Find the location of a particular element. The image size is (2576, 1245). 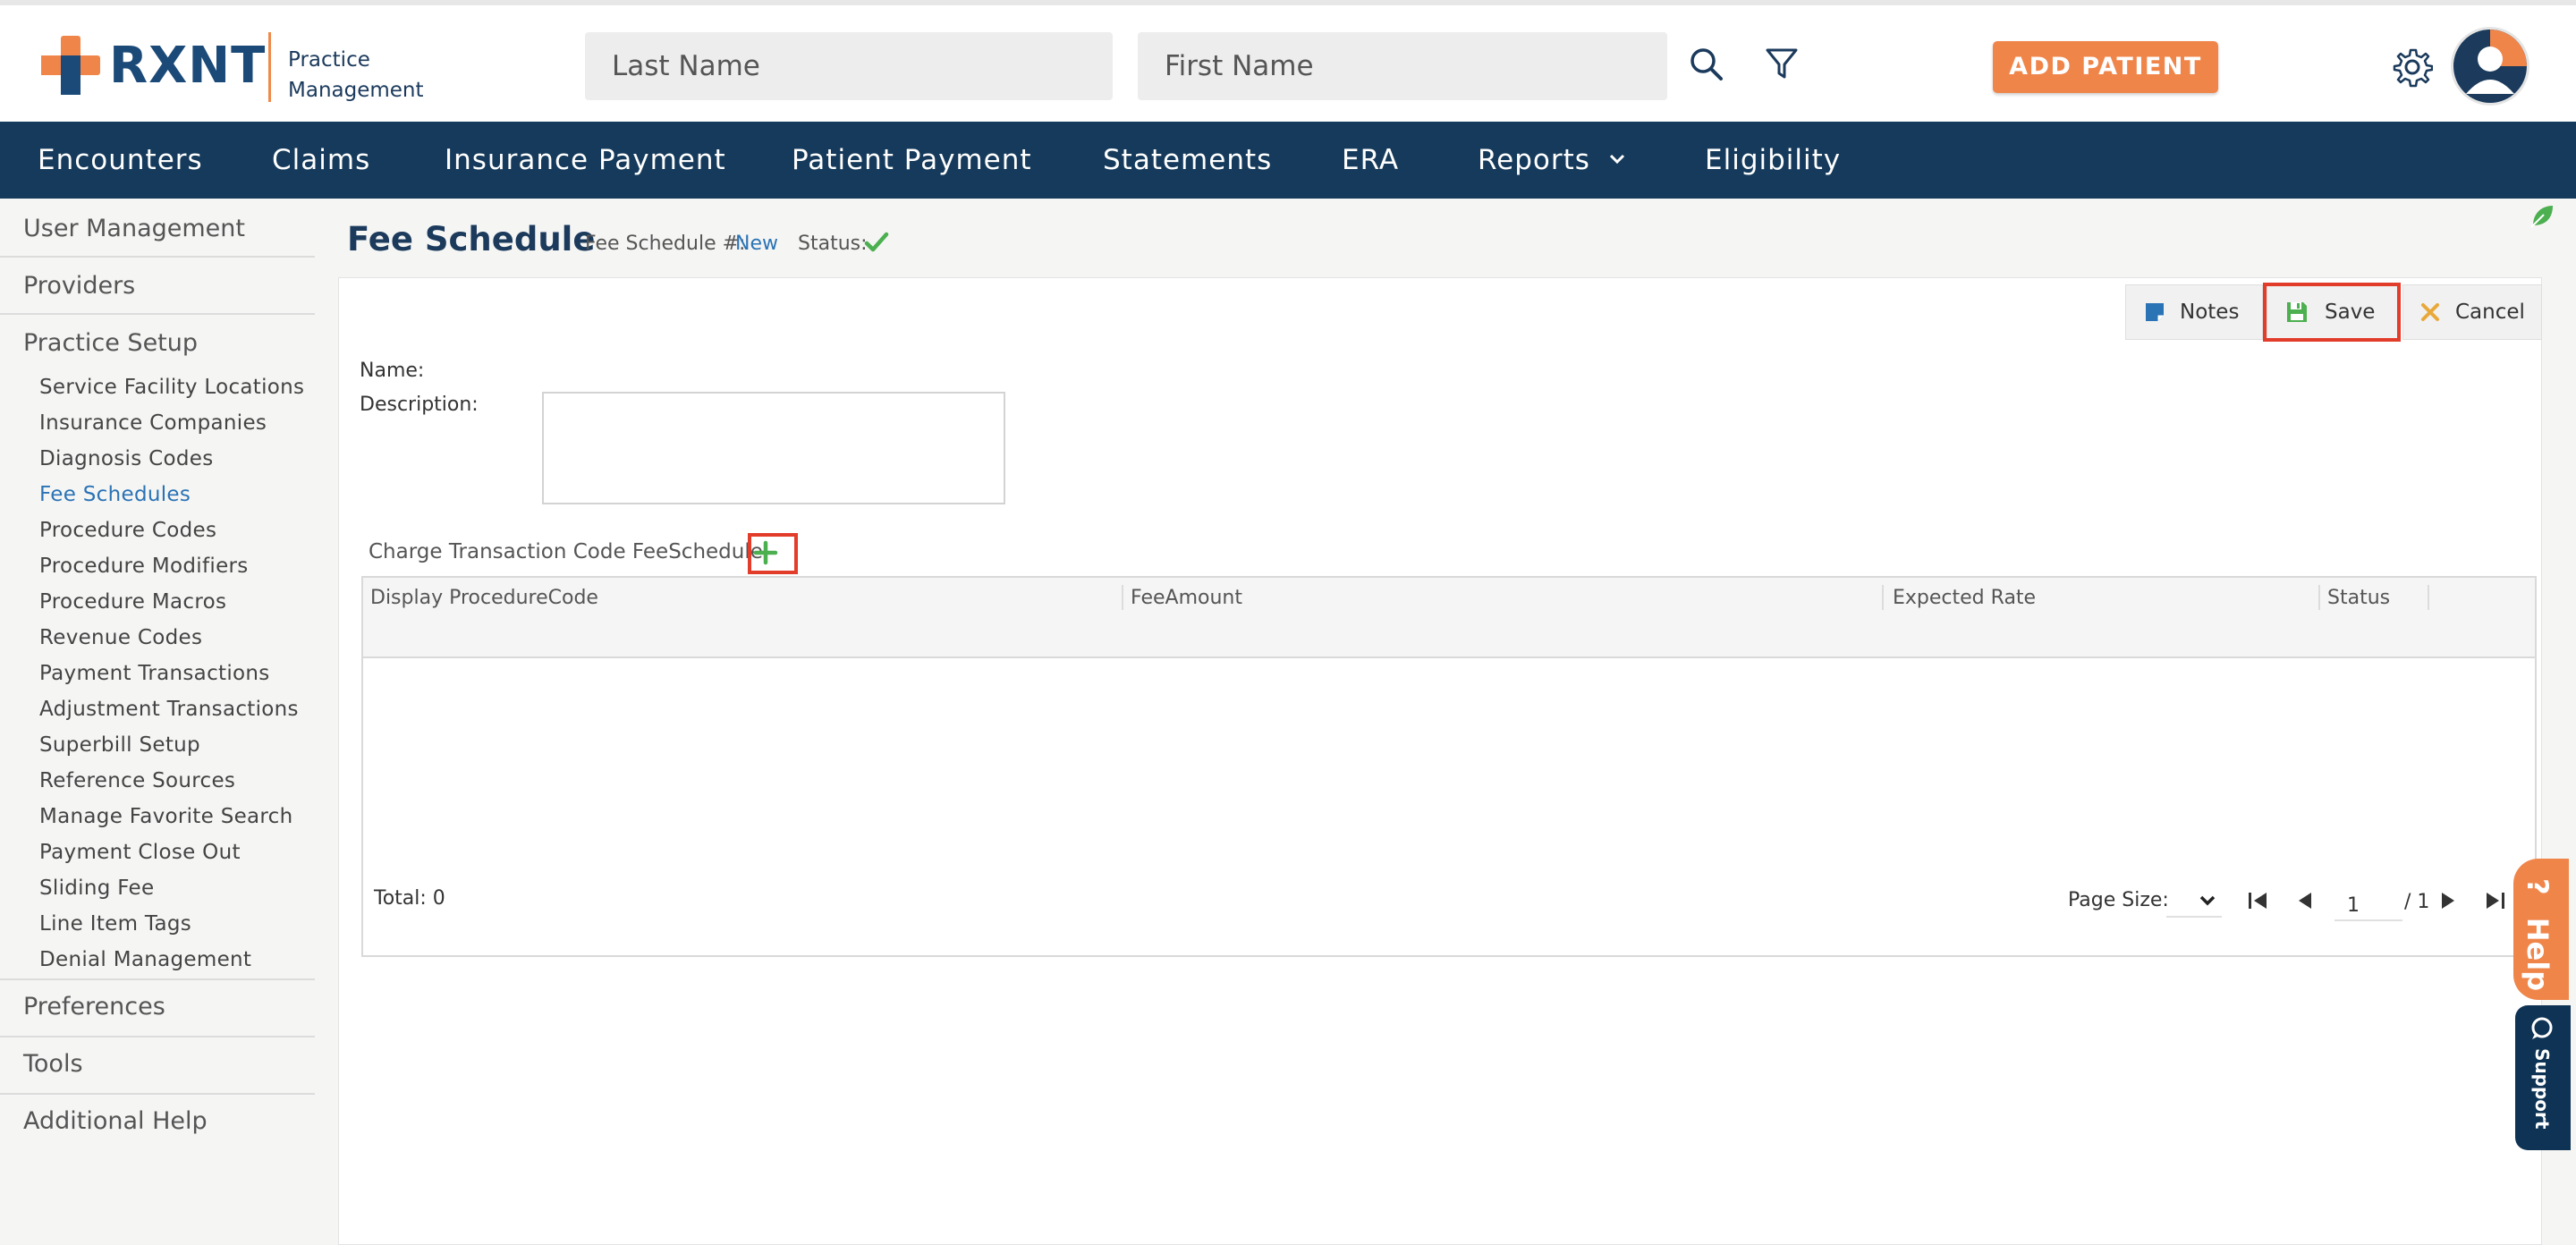

page-title: Fee Schedule is located at coordinates (471, 239).